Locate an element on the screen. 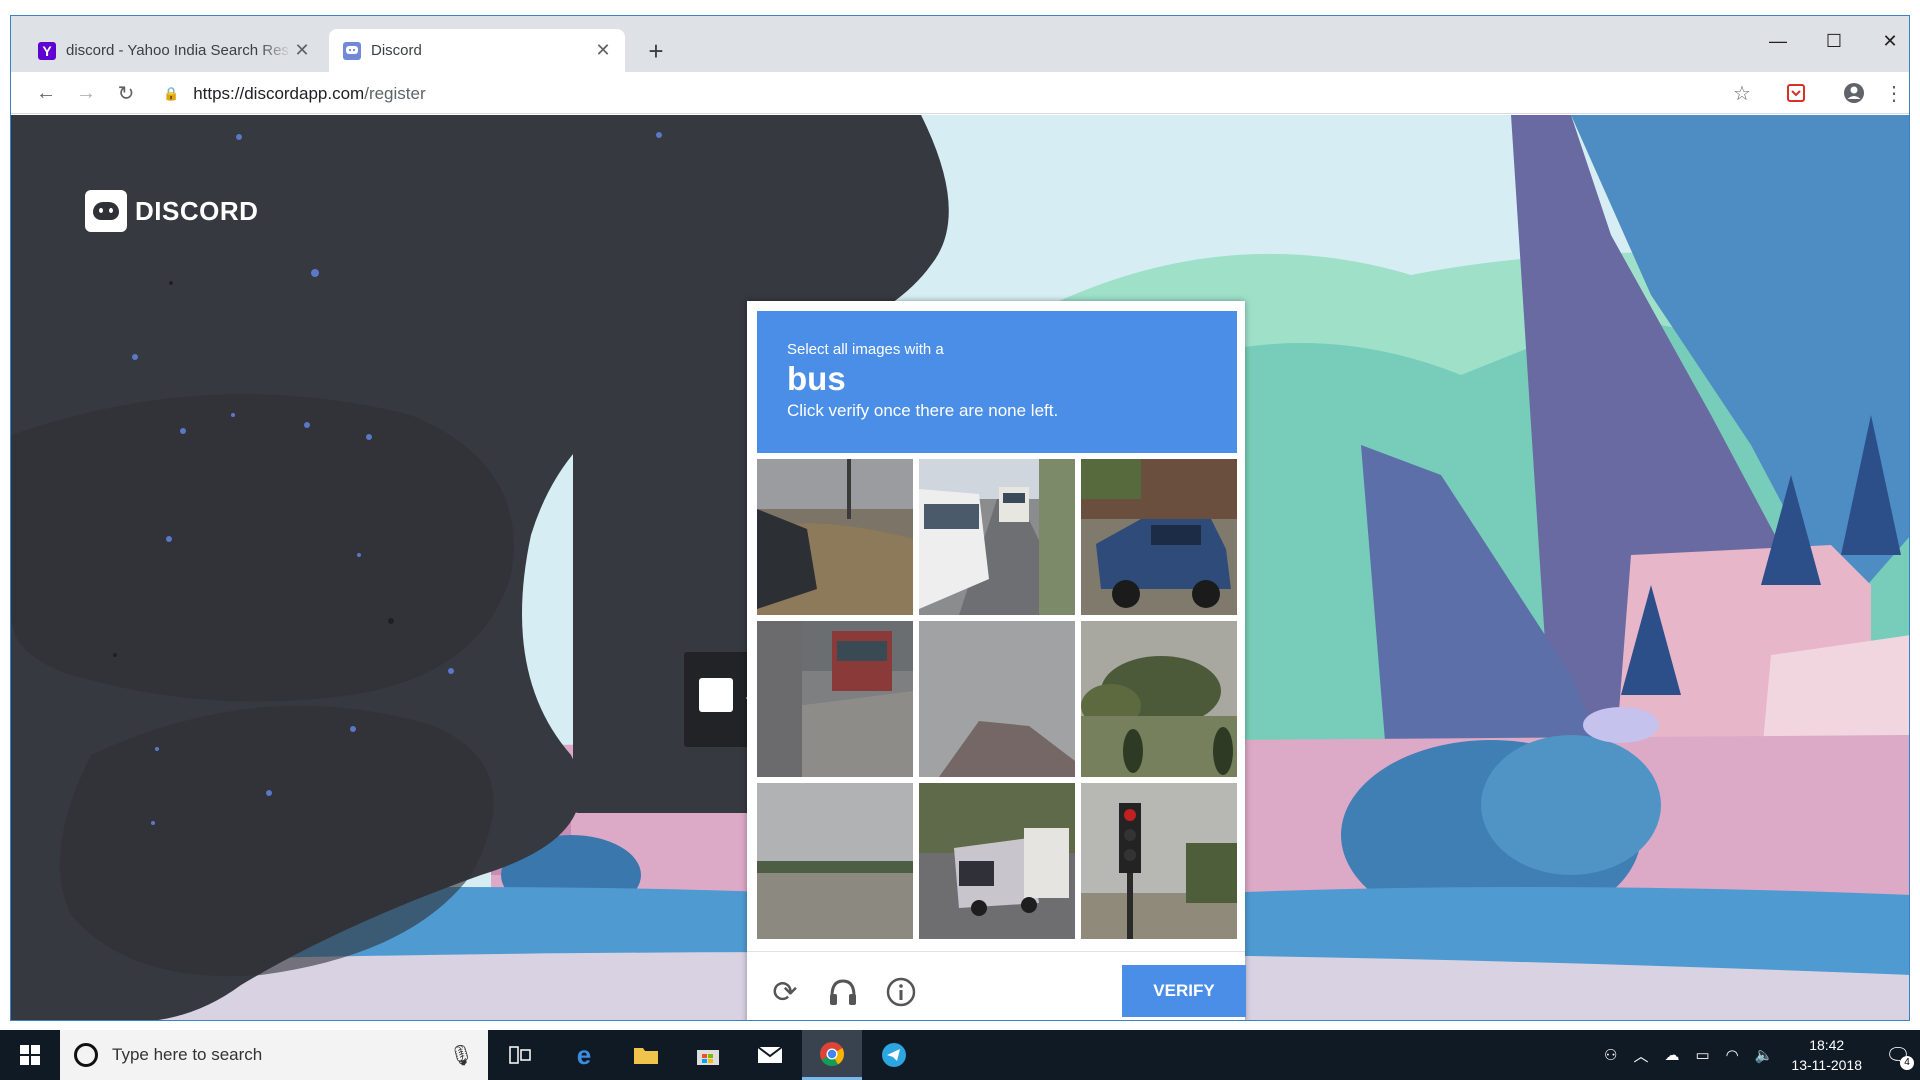  battery-icon: ▭ is located at coordinates (1702, 1055).